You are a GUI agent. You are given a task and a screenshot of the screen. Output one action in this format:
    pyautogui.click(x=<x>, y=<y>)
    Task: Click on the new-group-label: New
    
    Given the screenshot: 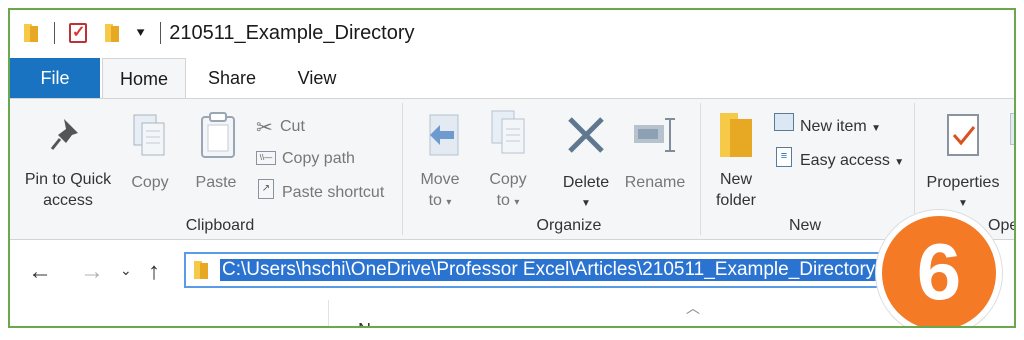 What is the action you would take?
    pyautogui.click(x=804, y=225)
    